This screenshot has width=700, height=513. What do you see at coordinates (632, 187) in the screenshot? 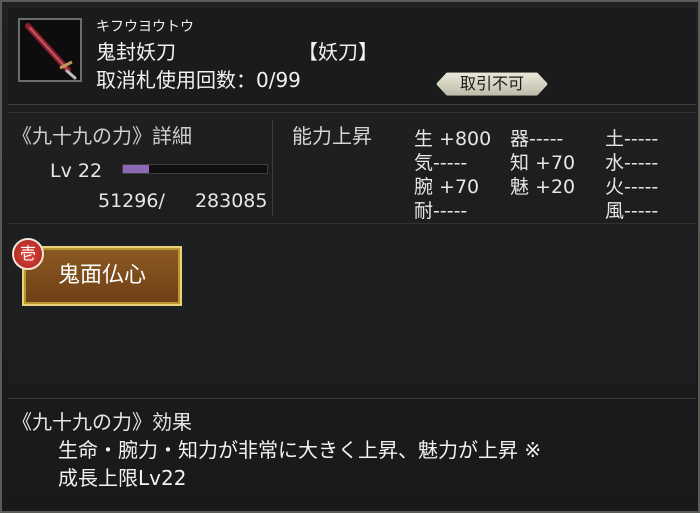
I see `stat-fire: 火-----` at bounding box center [632, 187].